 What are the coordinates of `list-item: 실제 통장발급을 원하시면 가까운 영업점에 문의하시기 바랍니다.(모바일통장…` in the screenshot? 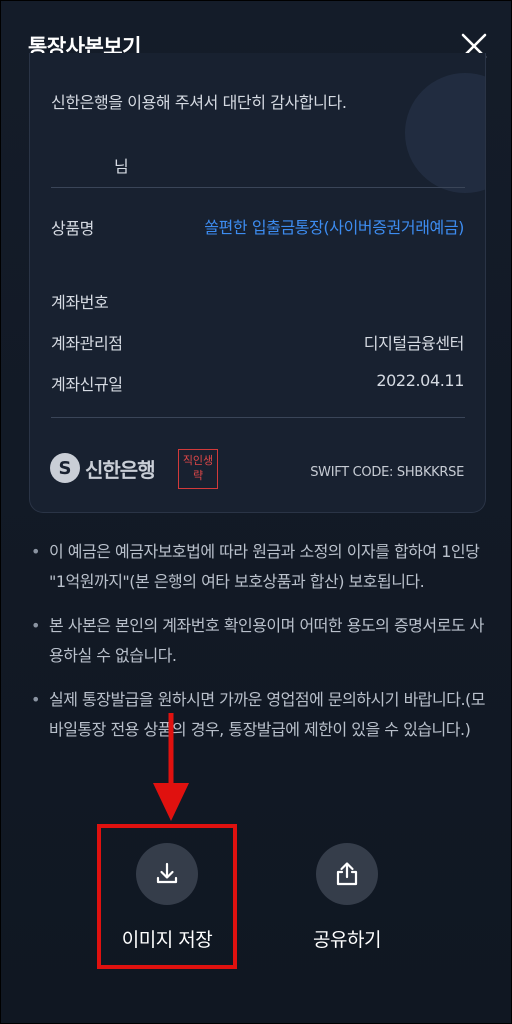 It's located at (259, 715).